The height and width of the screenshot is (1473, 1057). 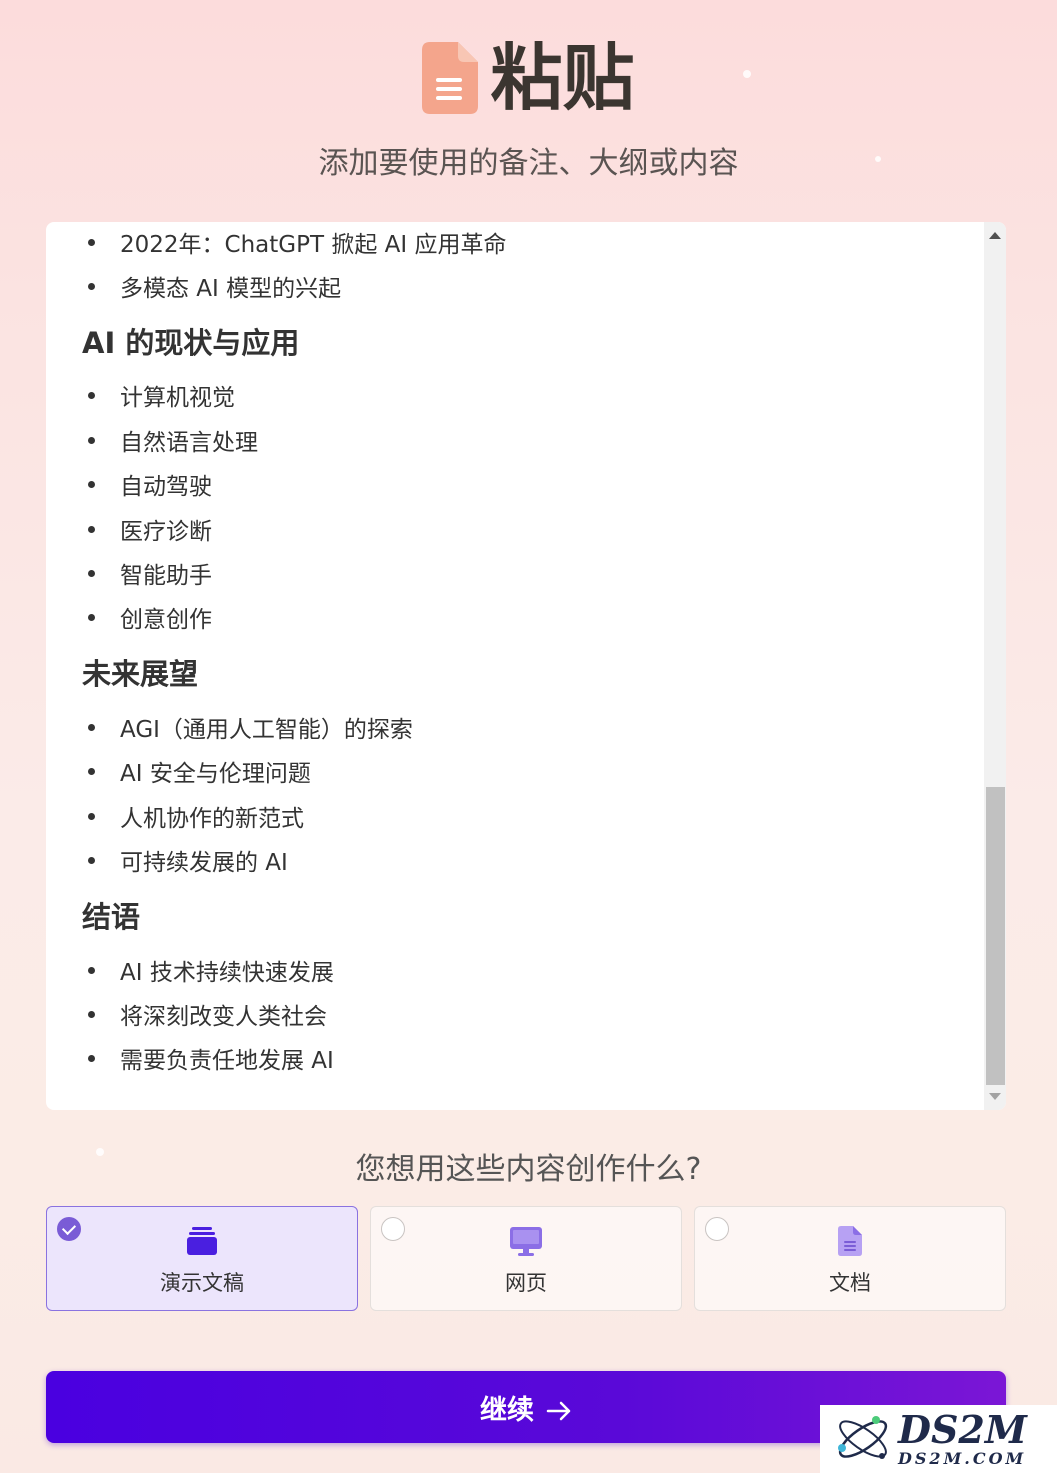 What do you see at coordinates (526, 1283) in the screenshot?
I see `option-label: 网页` at bounding box center [526, 1283].